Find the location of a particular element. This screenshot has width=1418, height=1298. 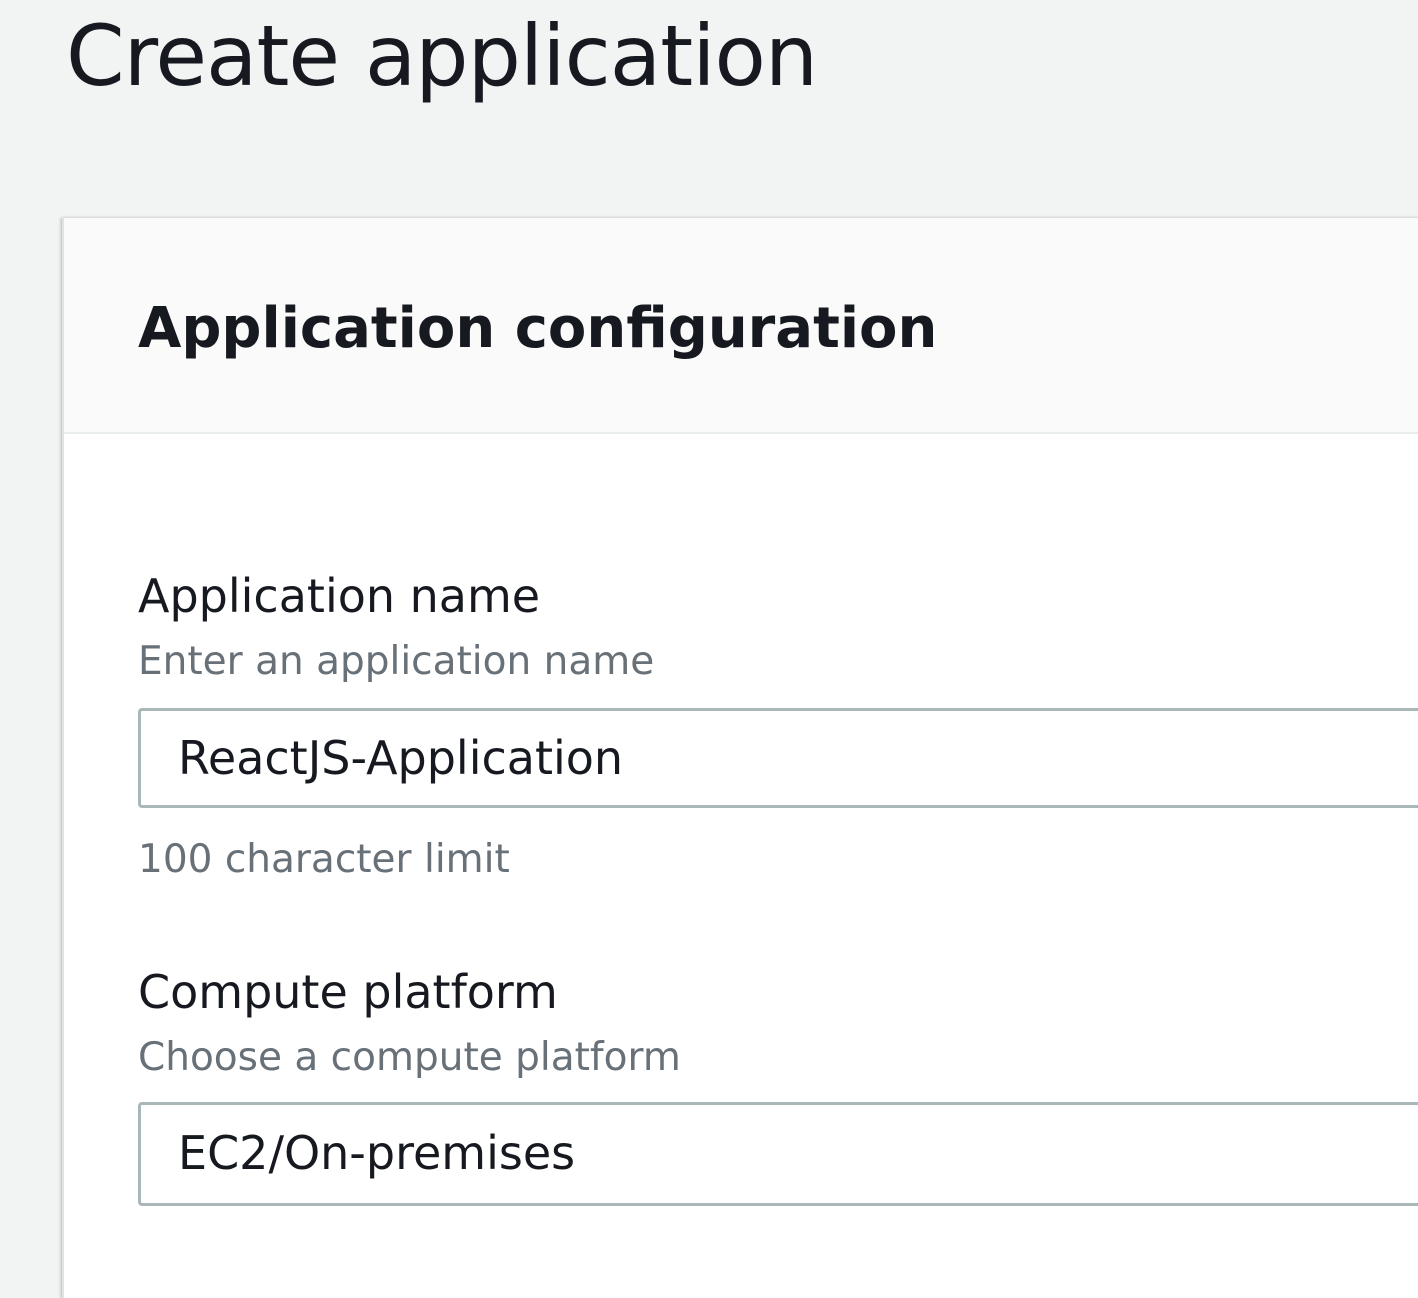

compute-platform-label: Compute platform is located at coordinates (348, 992).